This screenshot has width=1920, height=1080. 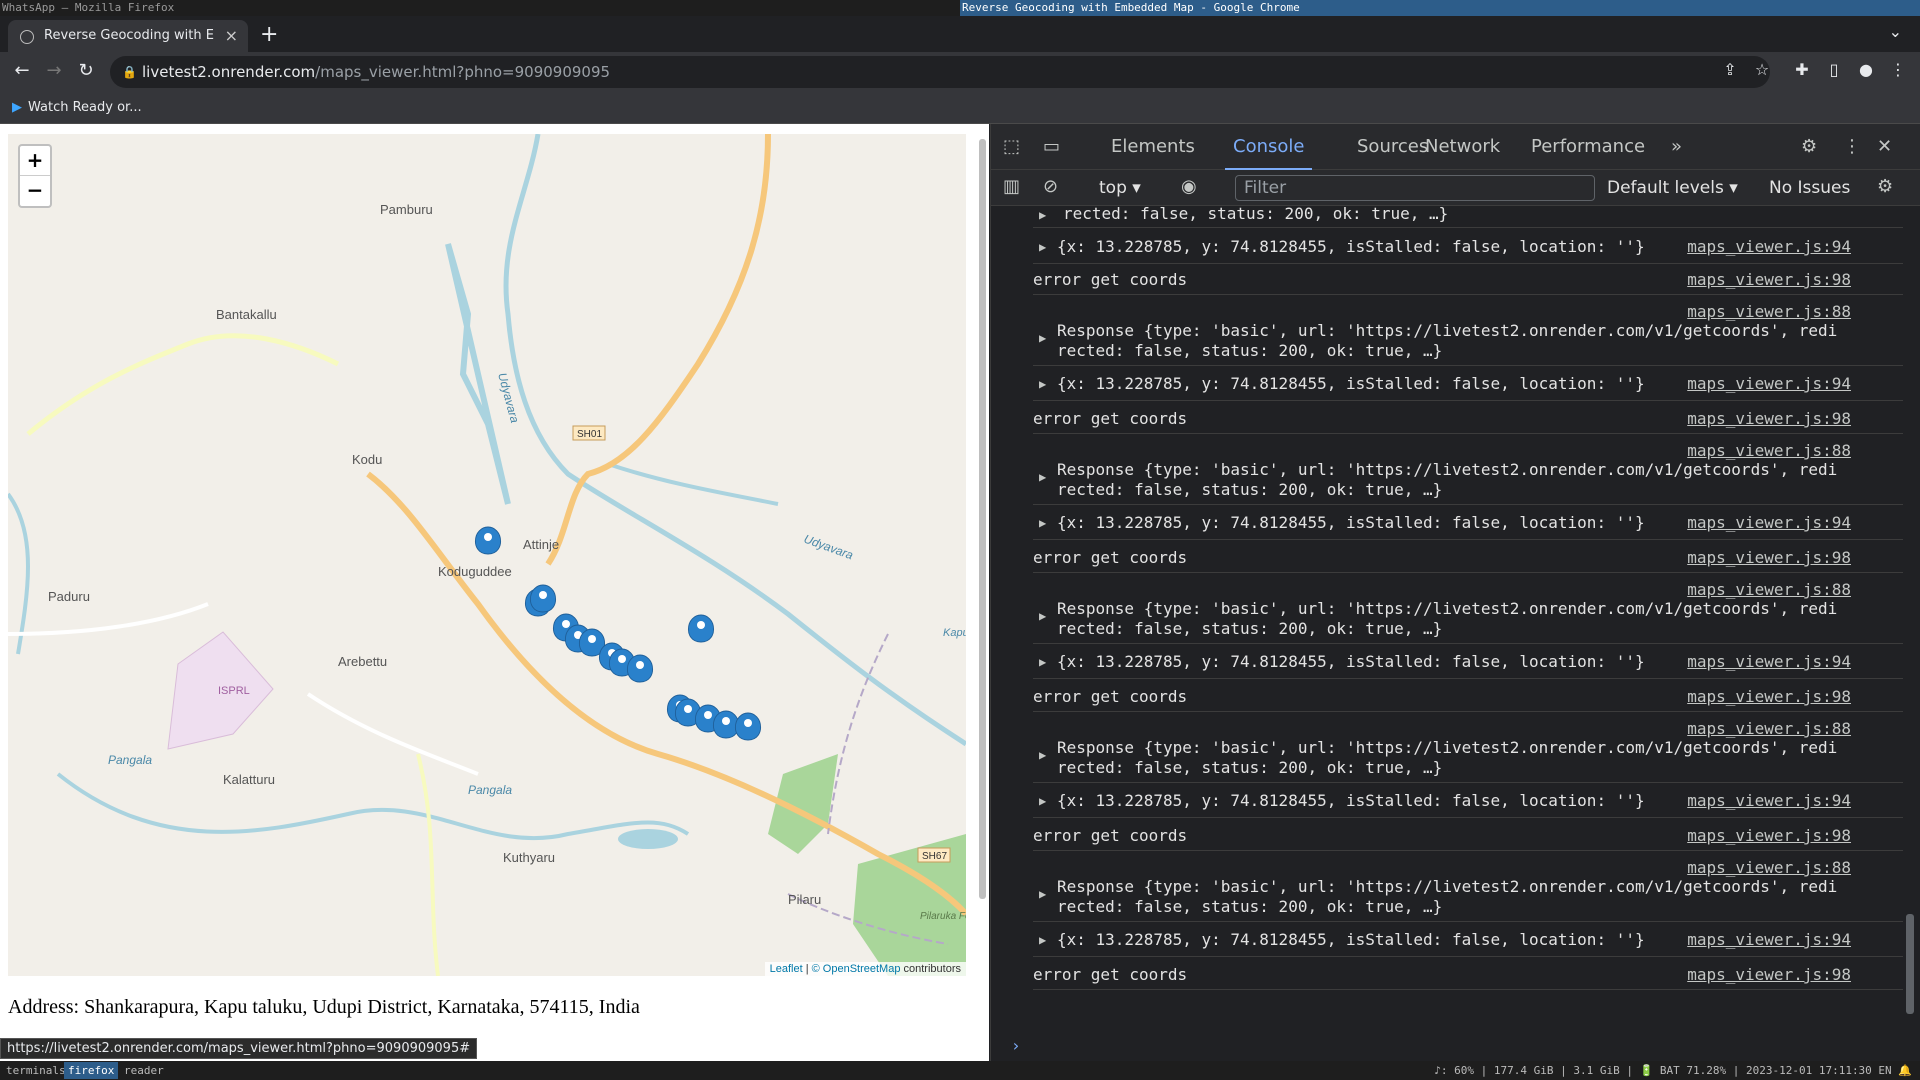 What do you see at coordinates (1762, 69) in the screenshot?
I see `bookmark-star-icon: ☆` at bounding box center [1762, 69].